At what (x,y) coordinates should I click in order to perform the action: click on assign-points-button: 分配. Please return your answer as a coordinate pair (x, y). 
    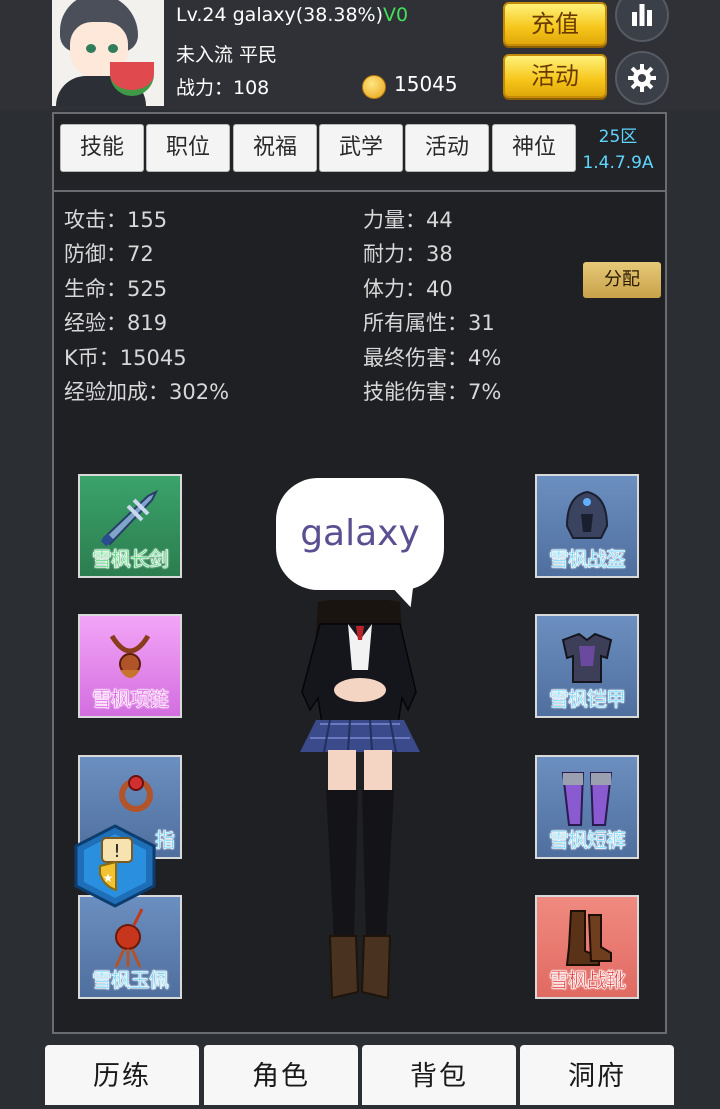
    Looking at the image, I should click on (622, 280).